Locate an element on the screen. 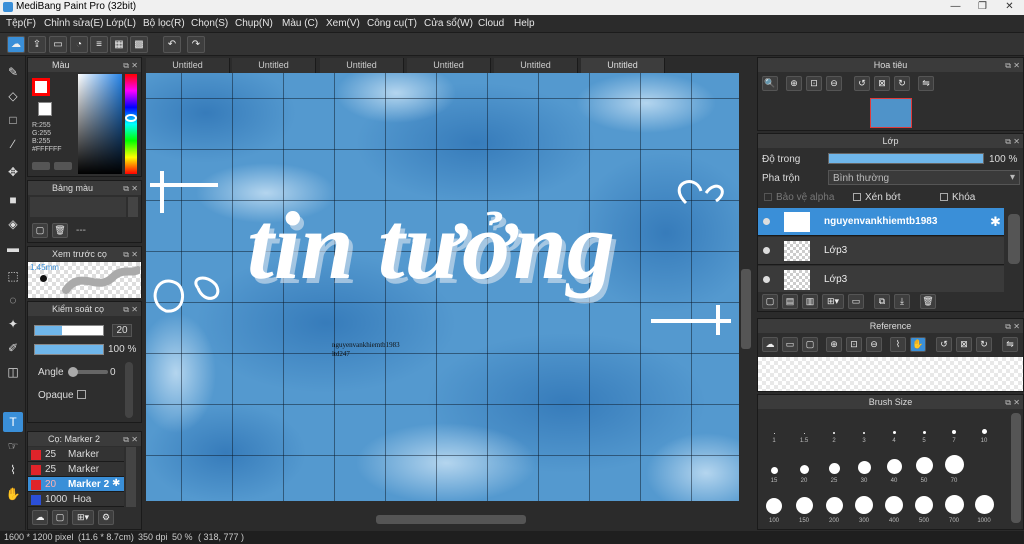  line-tool-icon: ∕ is located at coordinates (13, 144).